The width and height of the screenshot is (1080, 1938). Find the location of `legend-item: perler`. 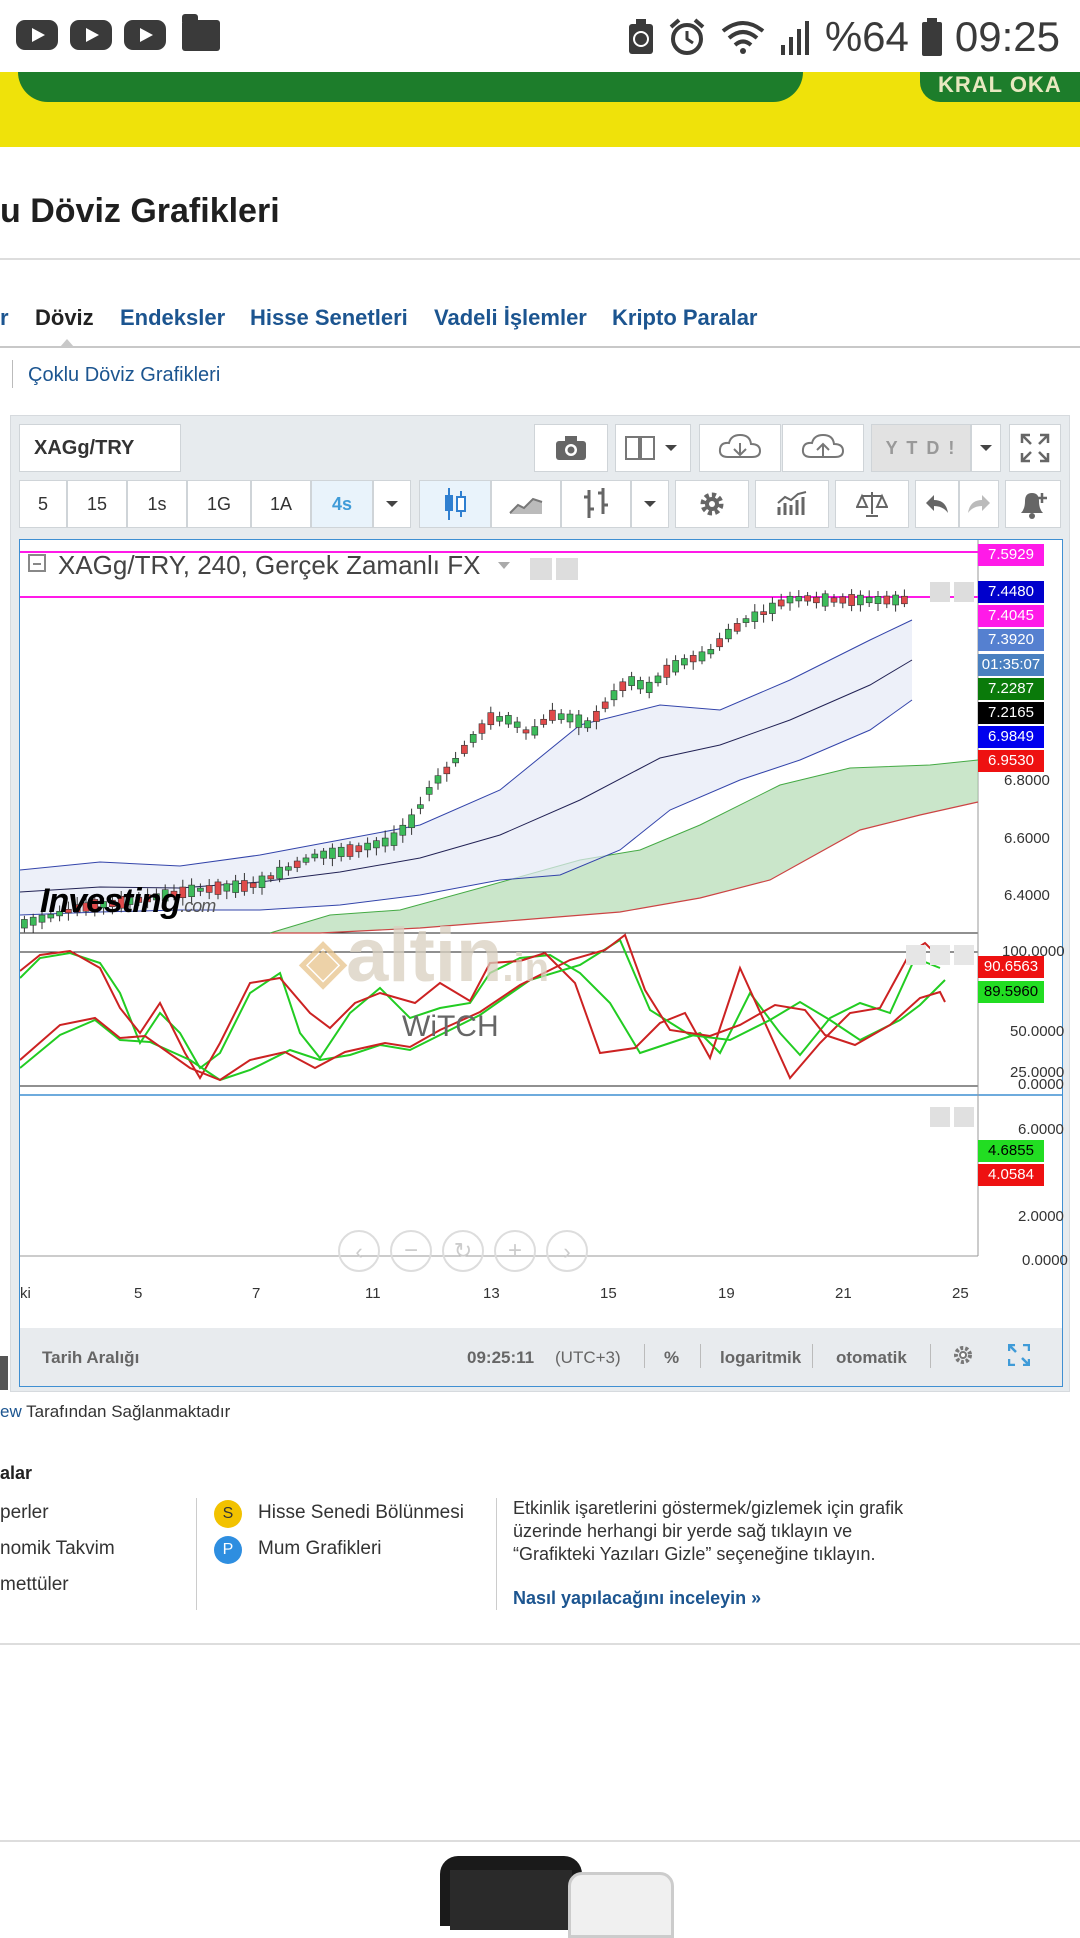

legend-item: perler is located at coordinates (24, 1512).